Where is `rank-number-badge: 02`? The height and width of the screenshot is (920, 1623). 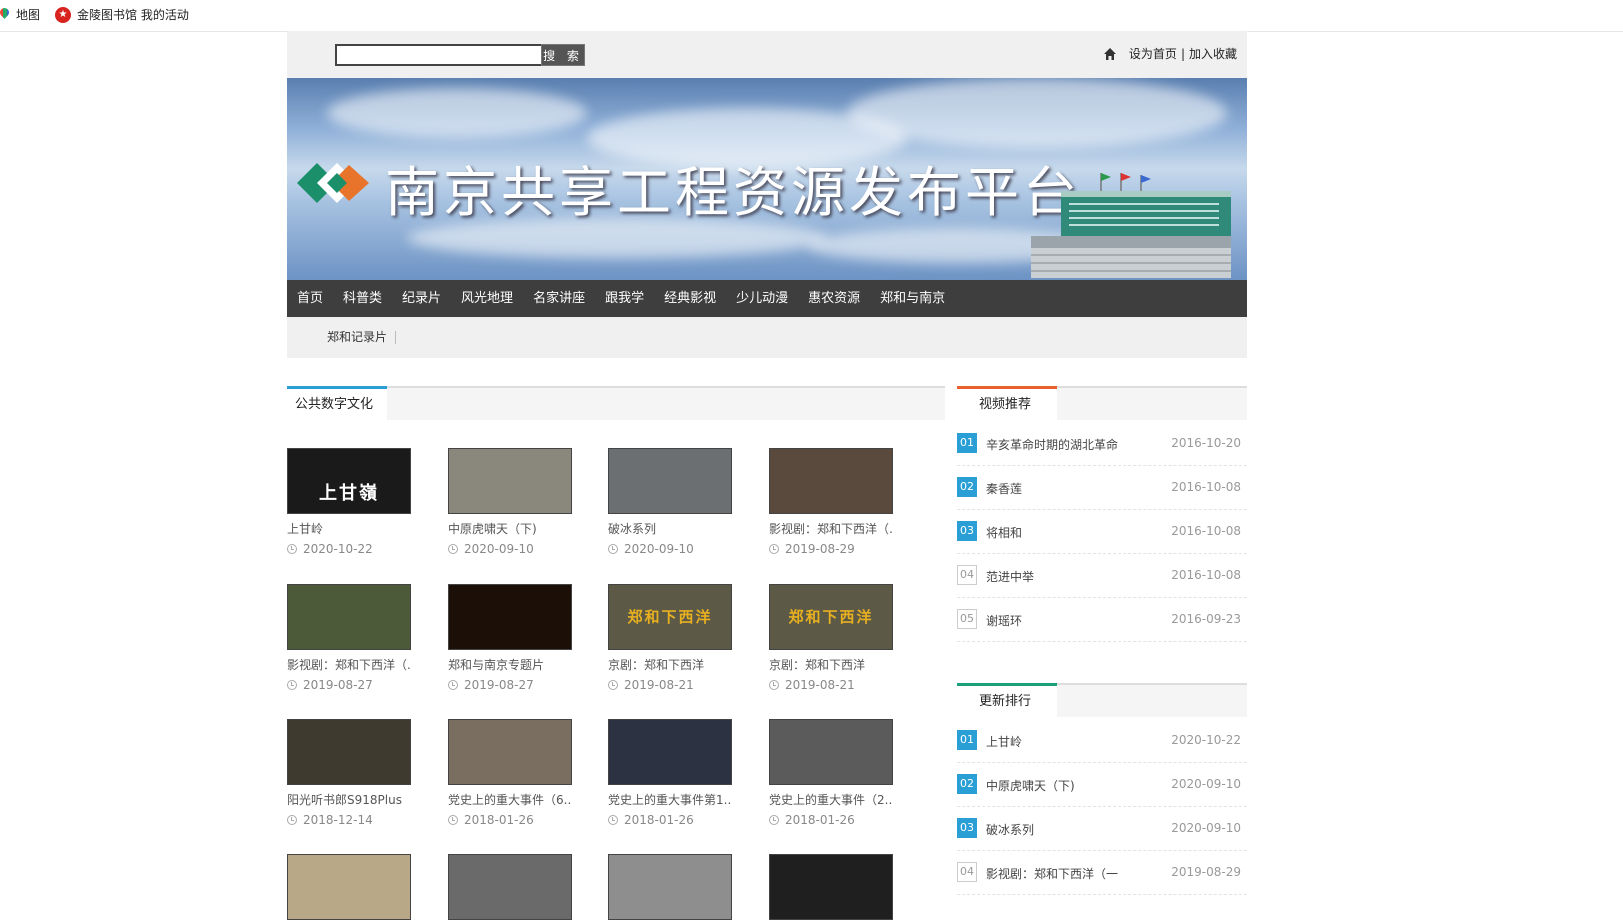 rank-number-badge: 02 is located at coordinates (967, 487).